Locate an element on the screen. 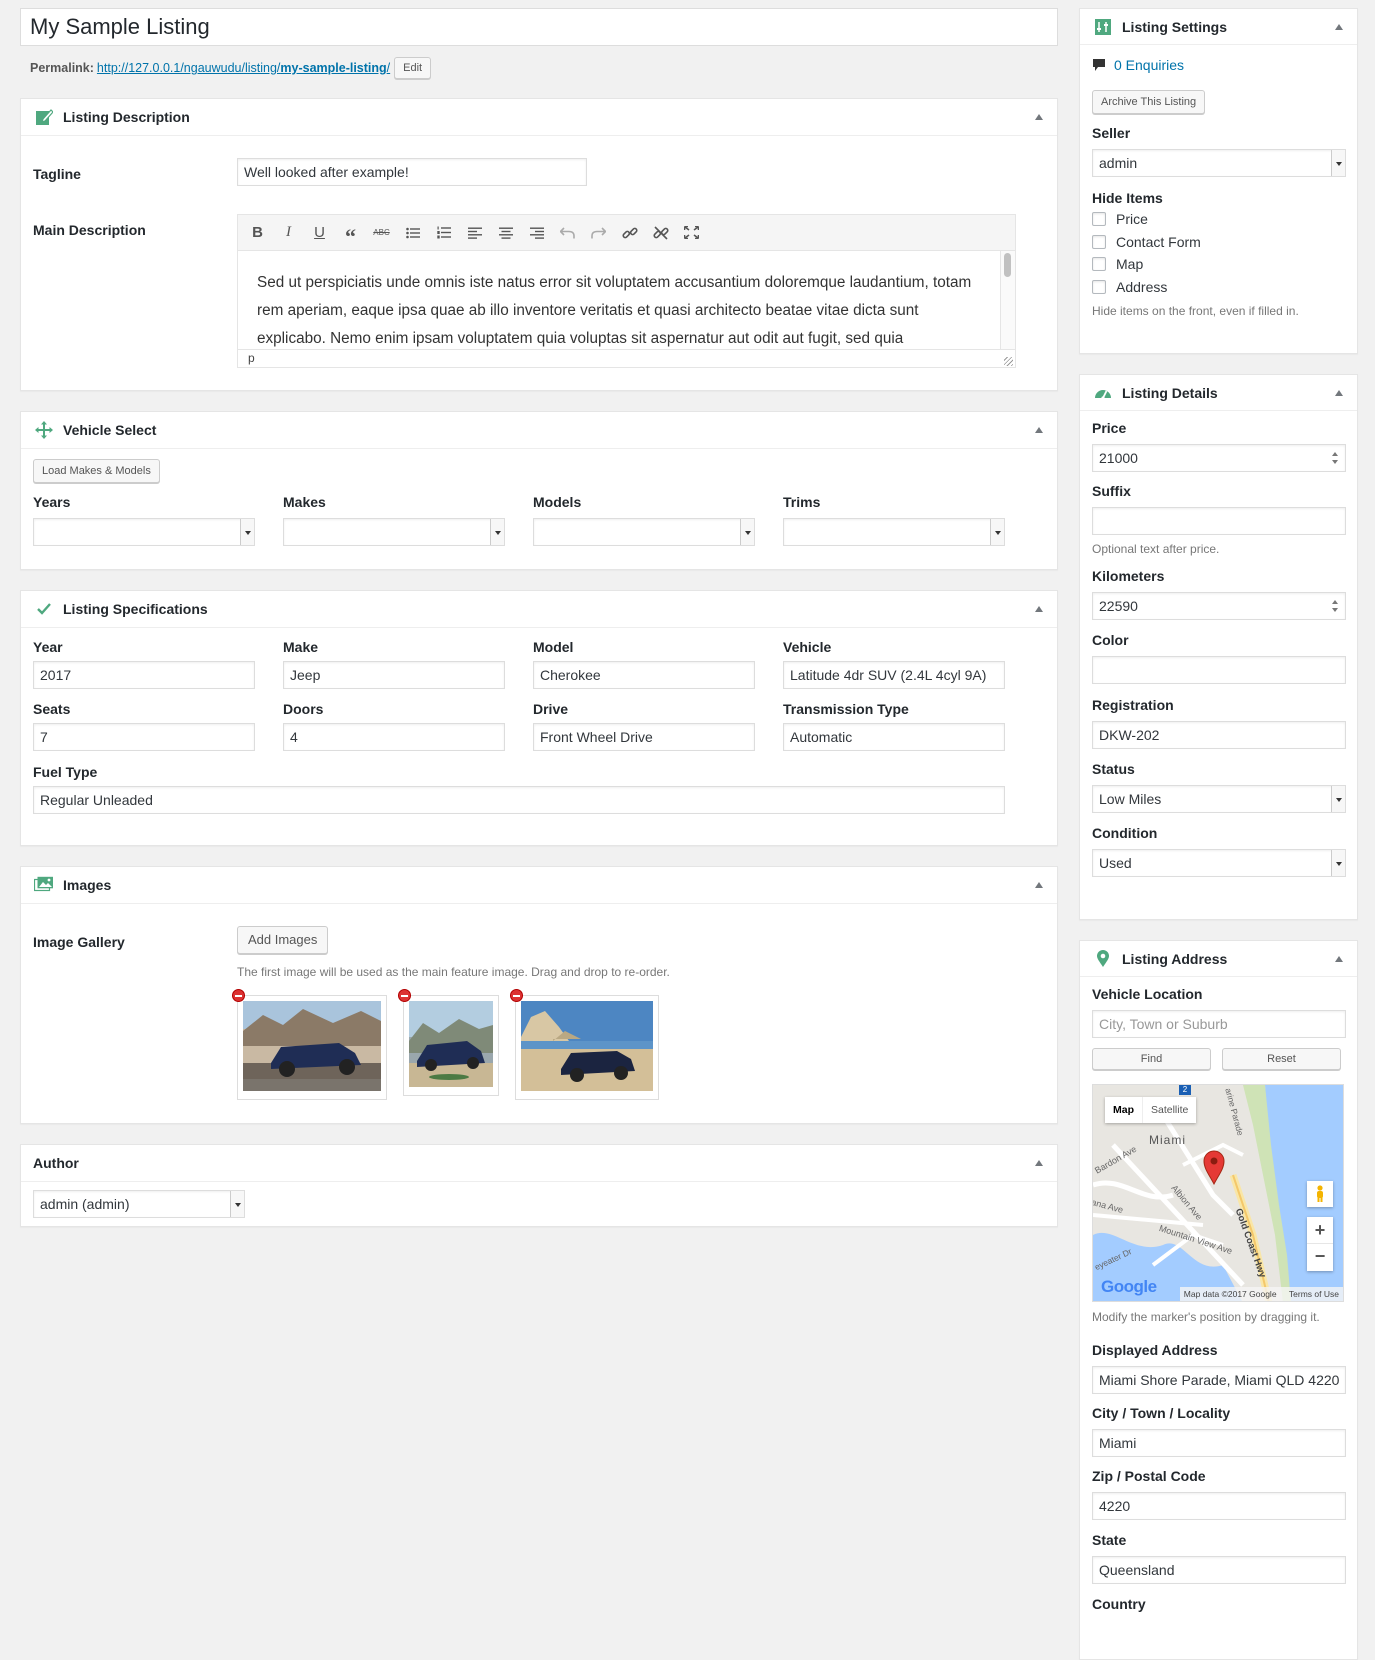  hide-address-option: Address is located at coordinates (1218, 287).